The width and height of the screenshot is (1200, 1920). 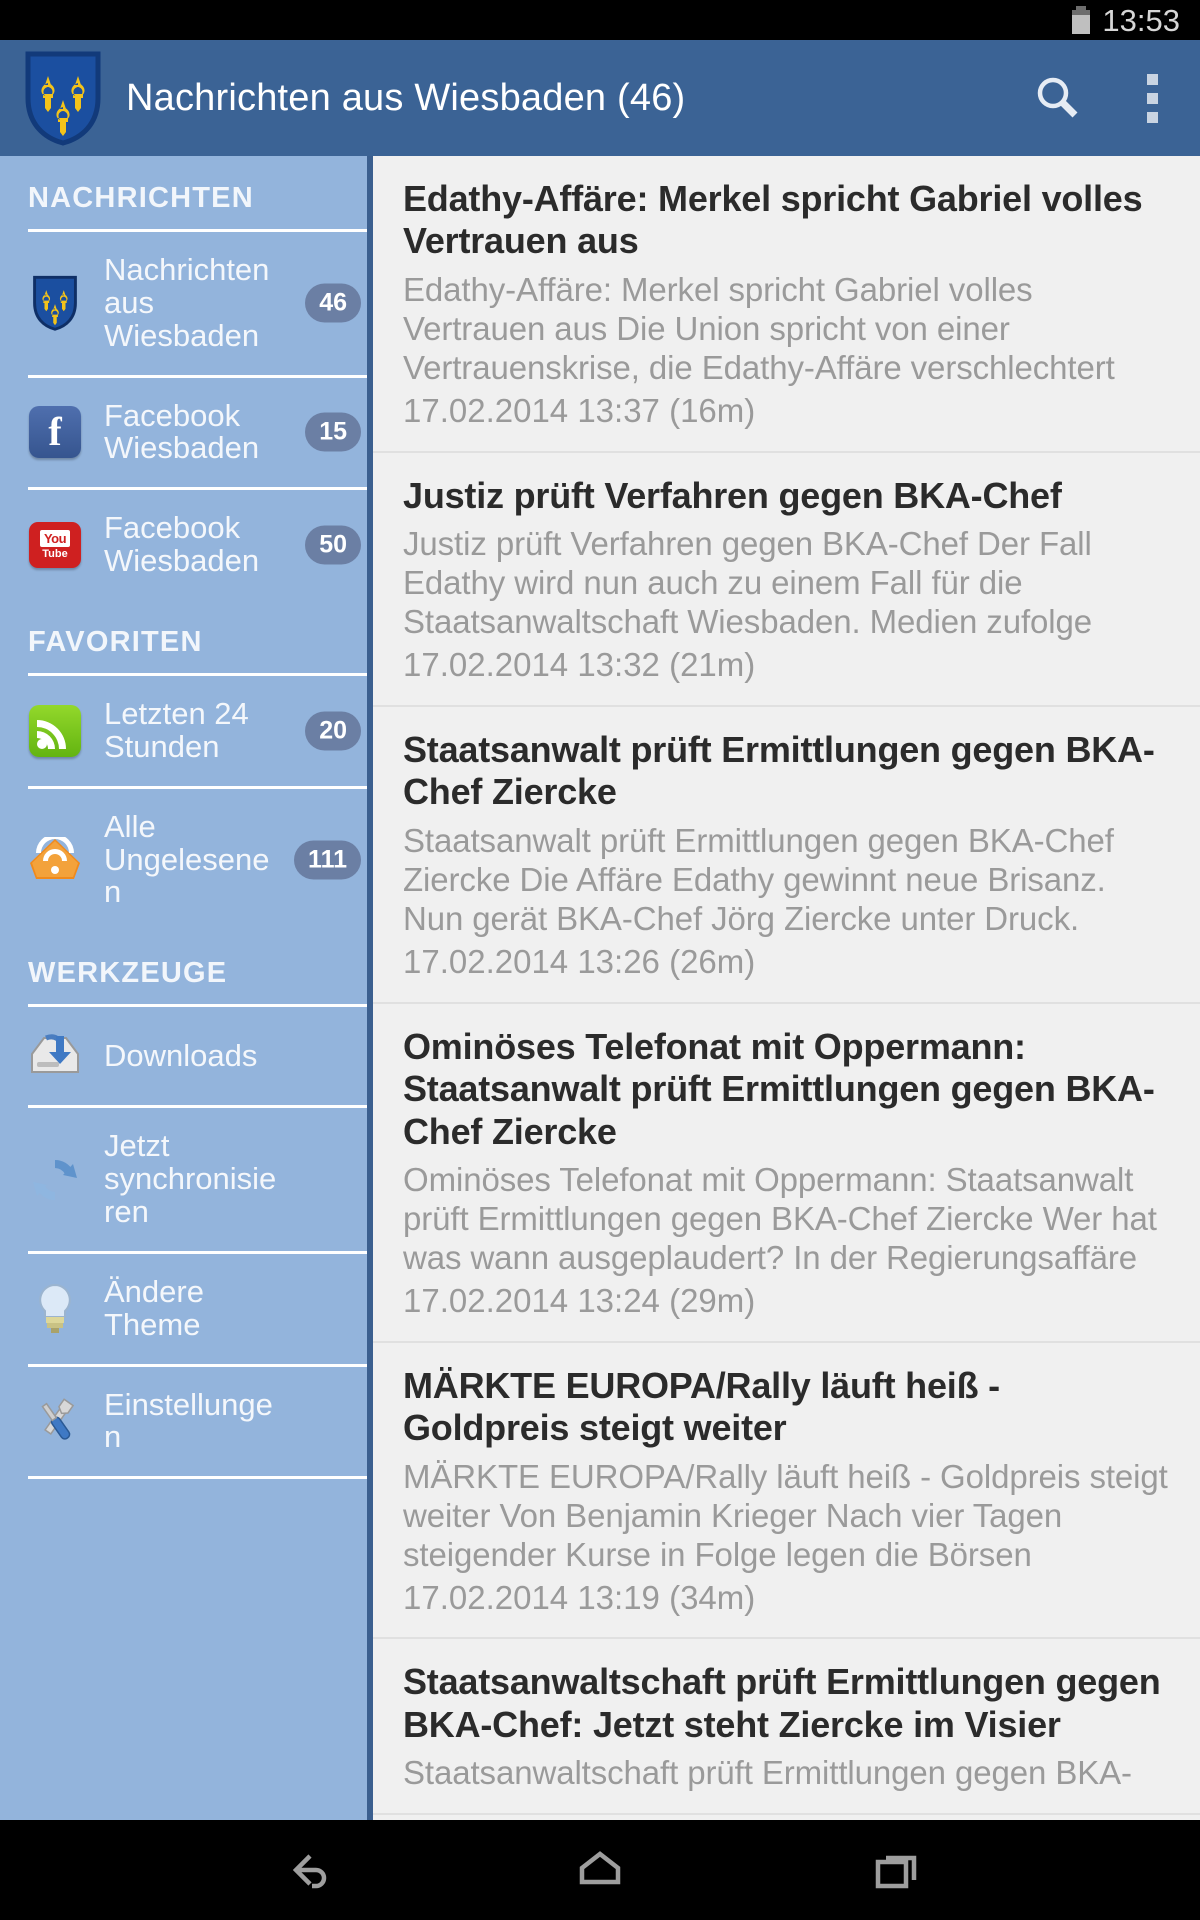 I want to click on drawer-section-heading-nachrichten: NACHRICHTEN, so click(x=141, y=198).